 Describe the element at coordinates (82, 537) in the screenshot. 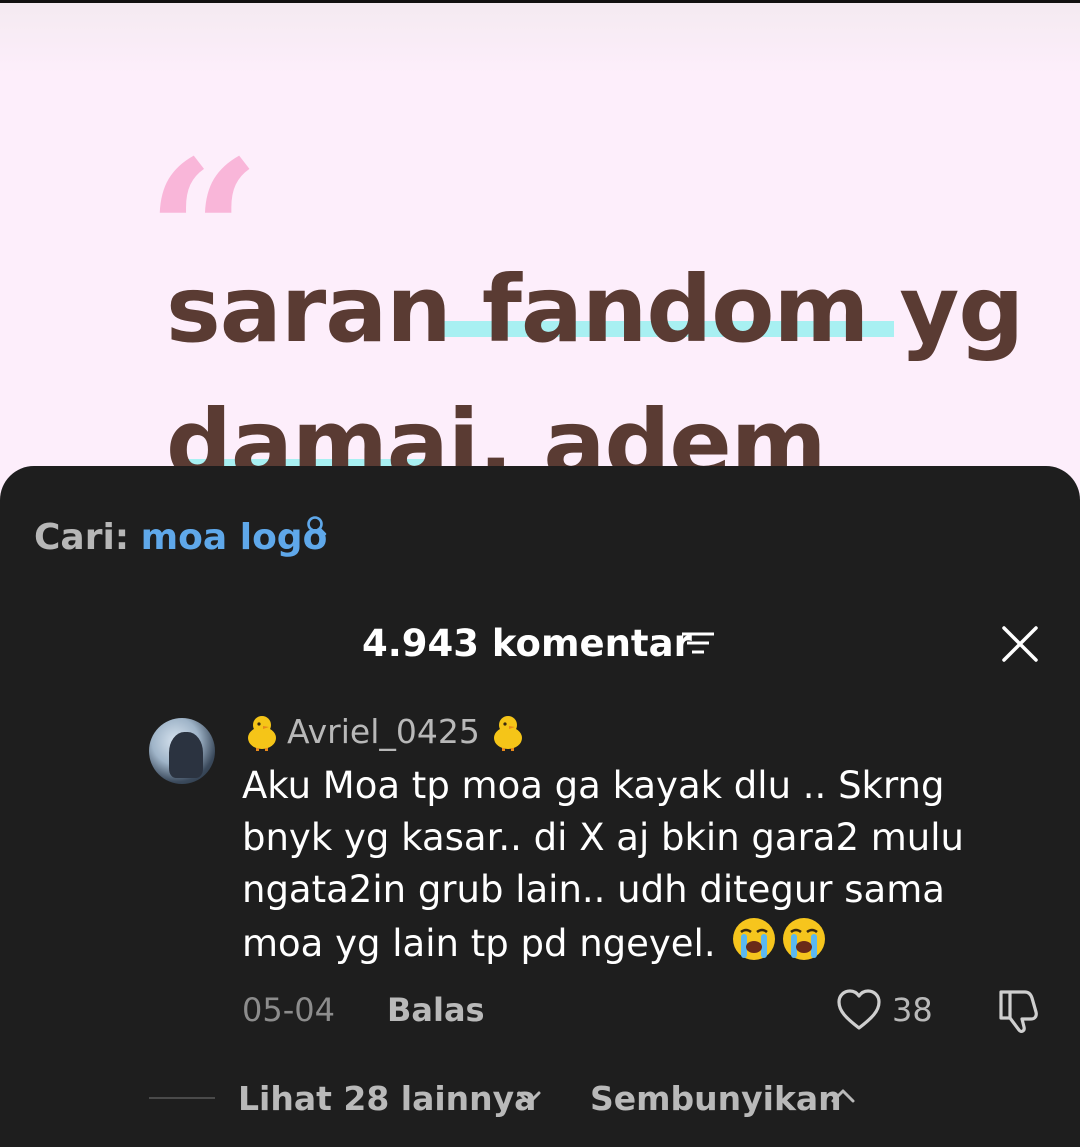

I see `search-prefix: Cari:` at that location.